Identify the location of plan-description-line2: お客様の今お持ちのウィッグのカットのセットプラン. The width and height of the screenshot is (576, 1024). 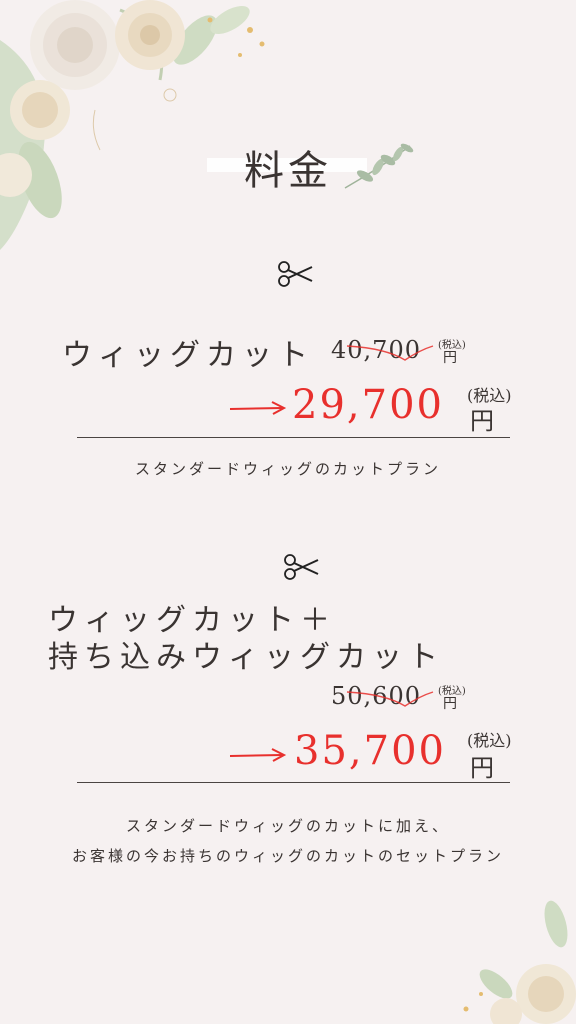
(287, 856).